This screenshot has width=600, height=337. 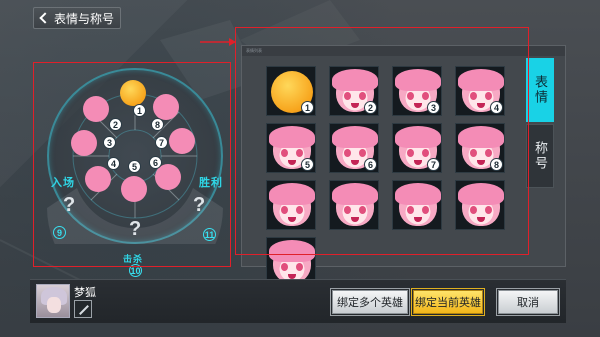 What do you see at coordinates (133, 259) in the screenshot?
I see `wheel-caption-kill: 击杀` at bounding box center [133, 259].